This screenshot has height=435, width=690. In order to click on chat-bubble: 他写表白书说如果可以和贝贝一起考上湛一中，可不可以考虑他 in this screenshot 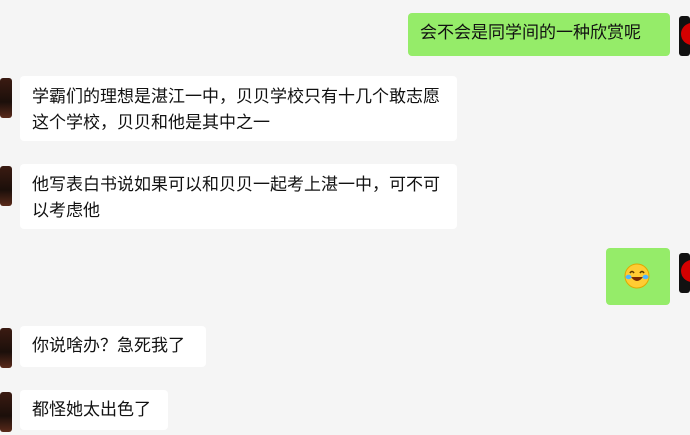, I will do `click(238, 196)`.